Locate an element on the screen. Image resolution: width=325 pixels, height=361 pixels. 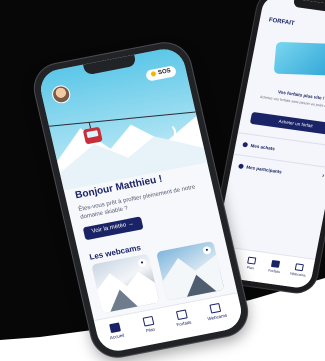
chevron-right-icon: › is located at coordinates (323, 176).